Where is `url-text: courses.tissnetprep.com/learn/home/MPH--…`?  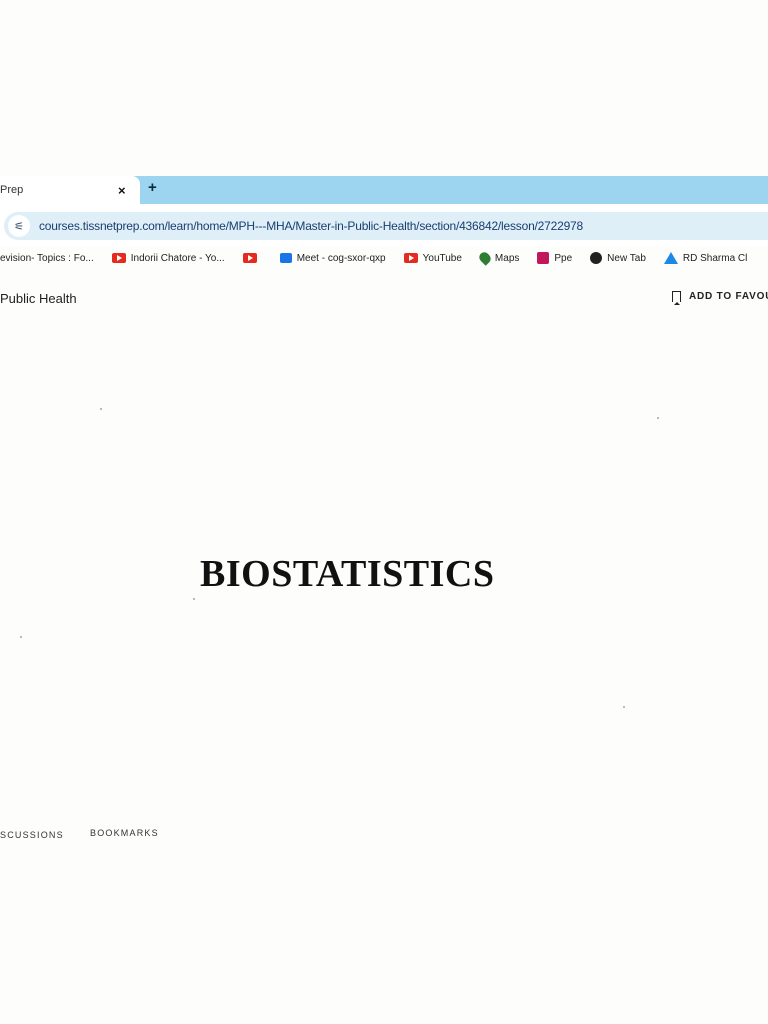 url-text: courses.tissnetprep.com/learn/home/MPH--… is located at coordinates (311, 226).